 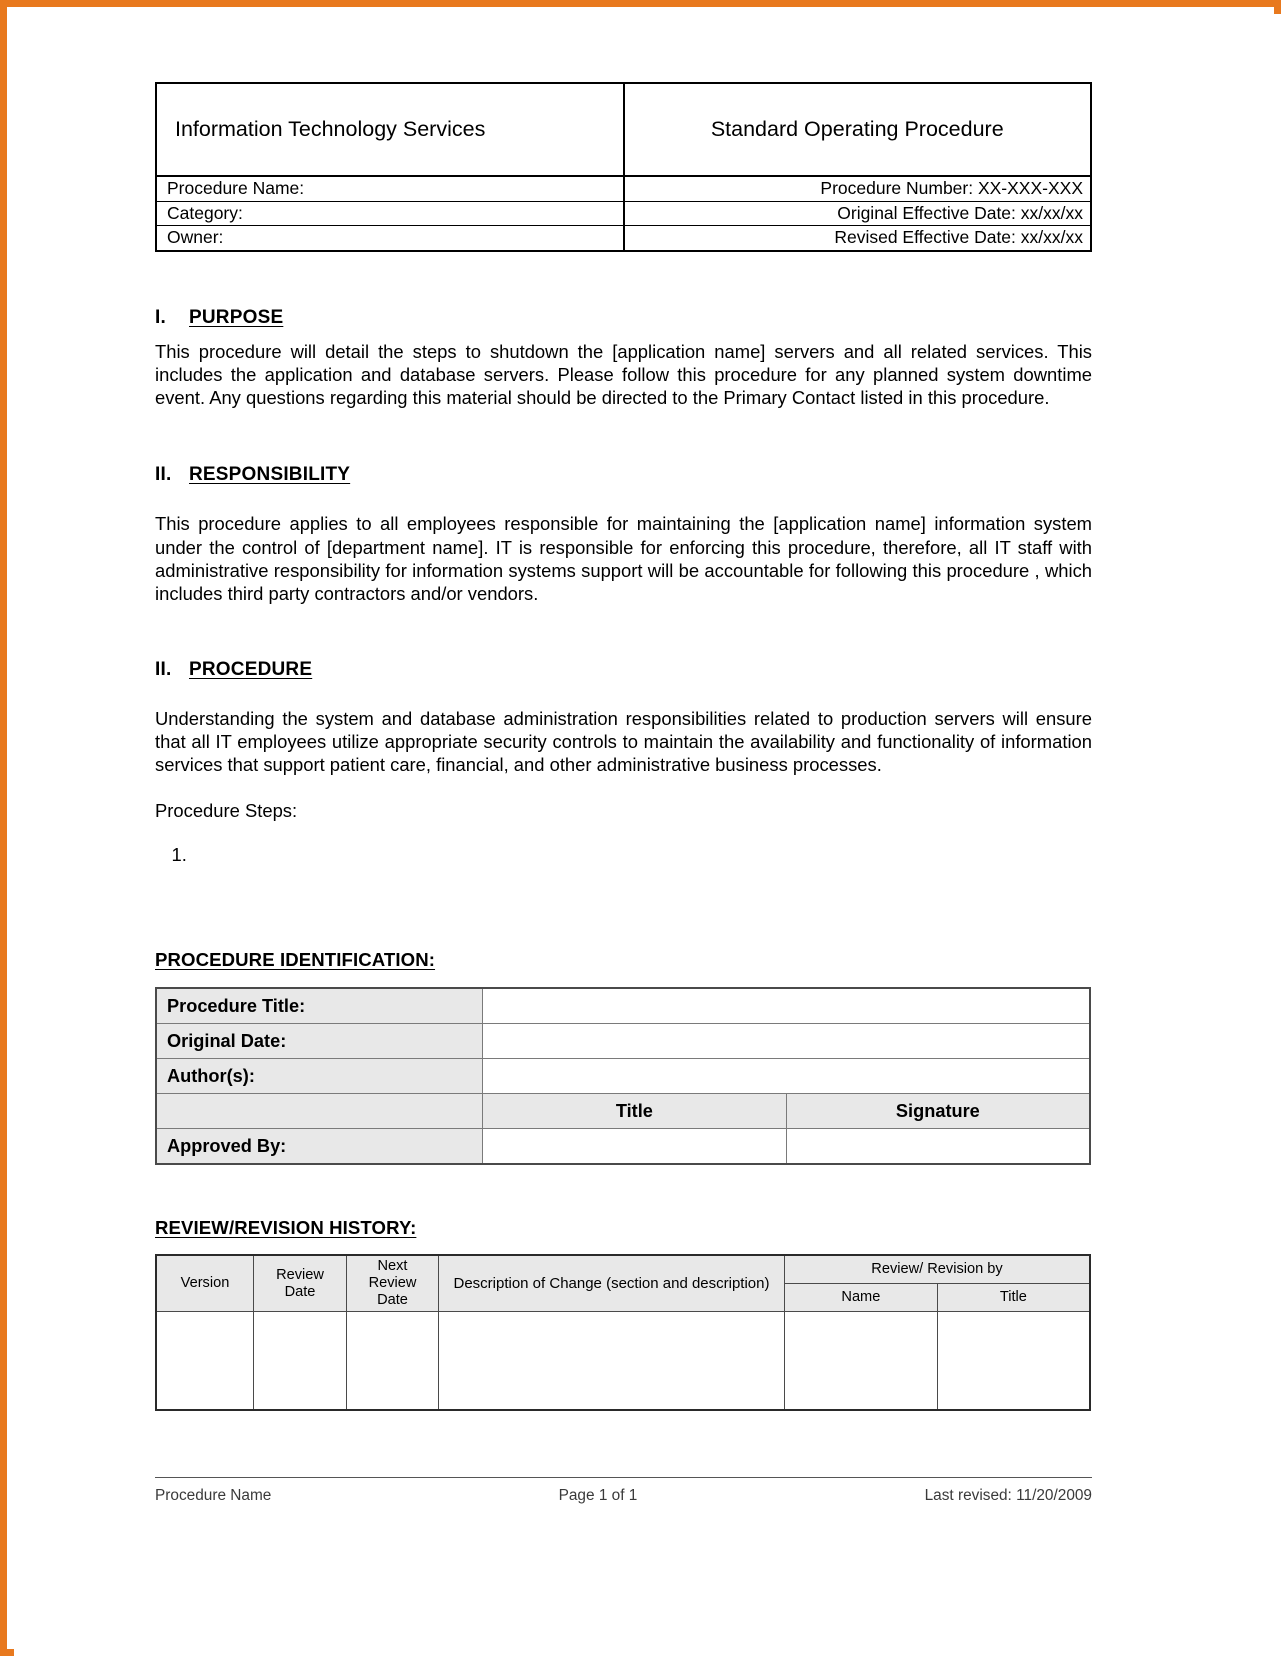 I want to click on review-date-line-2: Date, so click(x=300, y=1291).